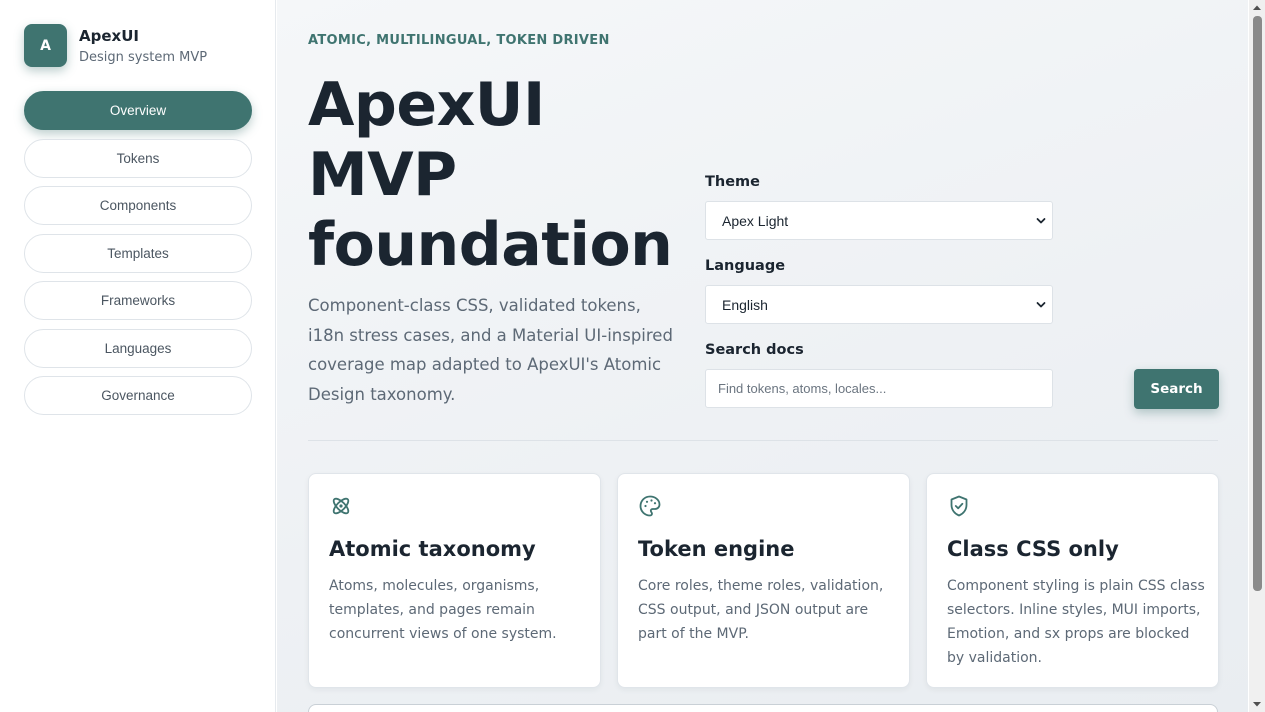  What do you see at coordinates (490, 175) in the screenshot?
I see `page-title: ApexUI MVP foundation` at bounding box center [490, 175].